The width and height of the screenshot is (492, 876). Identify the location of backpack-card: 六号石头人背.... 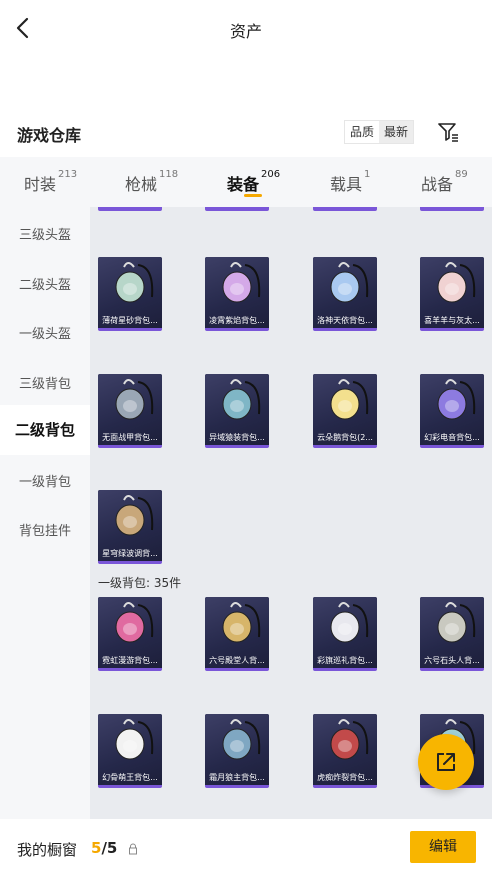
(452, 634).